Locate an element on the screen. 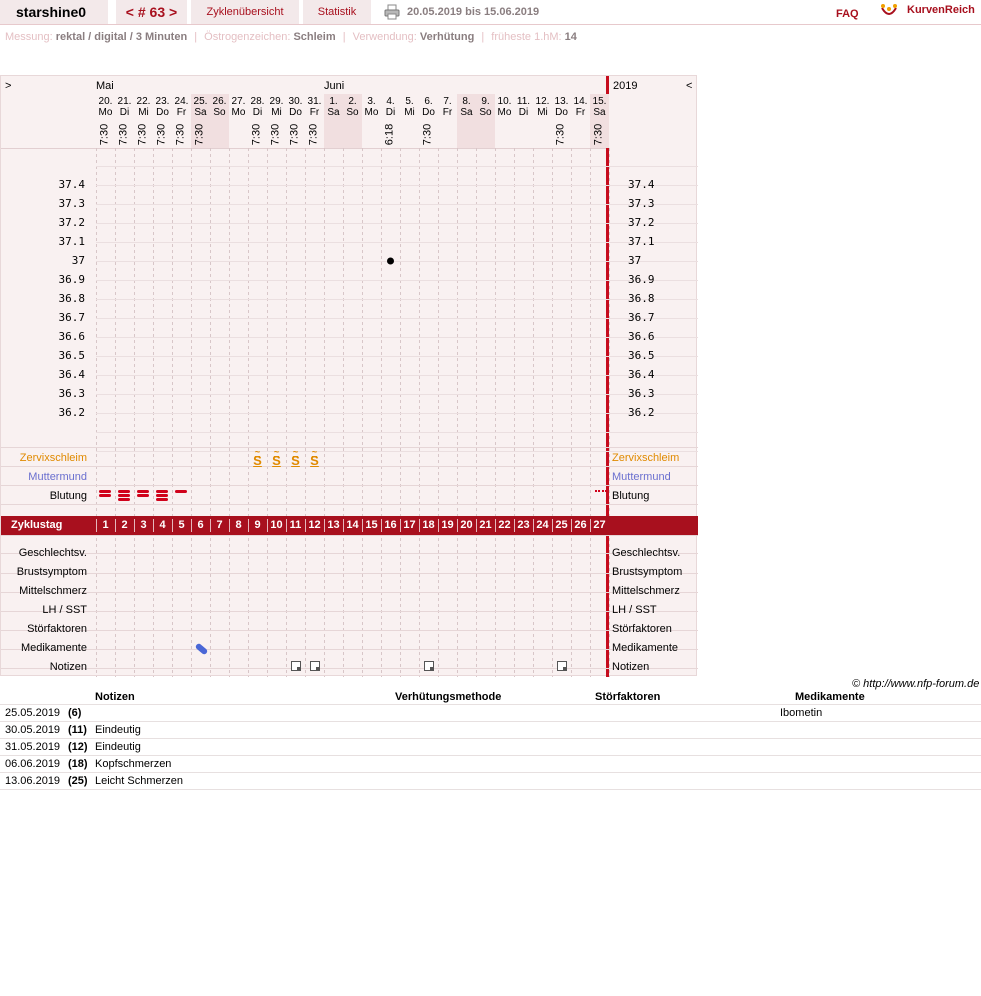 The width and height of the screenshot is (981, 996). bleeding-row-label: Blutung is located at coordinates (68, 496).